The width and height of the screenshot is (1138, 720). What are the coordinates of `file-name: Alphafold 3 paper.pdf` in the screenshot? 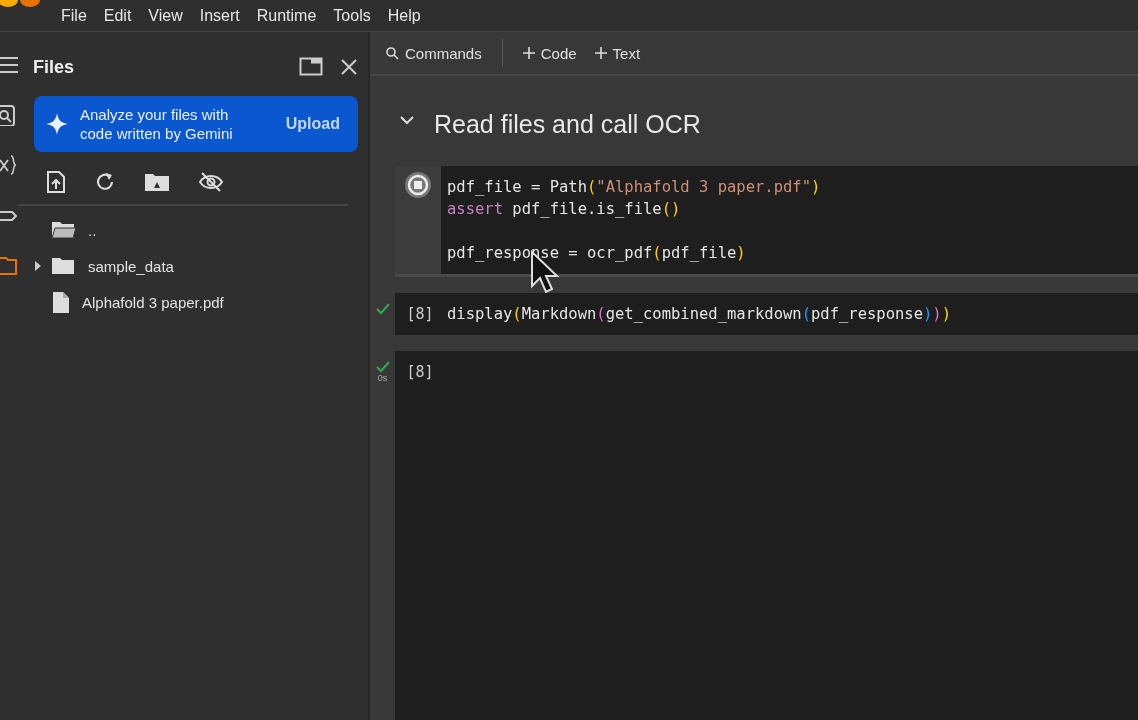 It's located at (153, 302).